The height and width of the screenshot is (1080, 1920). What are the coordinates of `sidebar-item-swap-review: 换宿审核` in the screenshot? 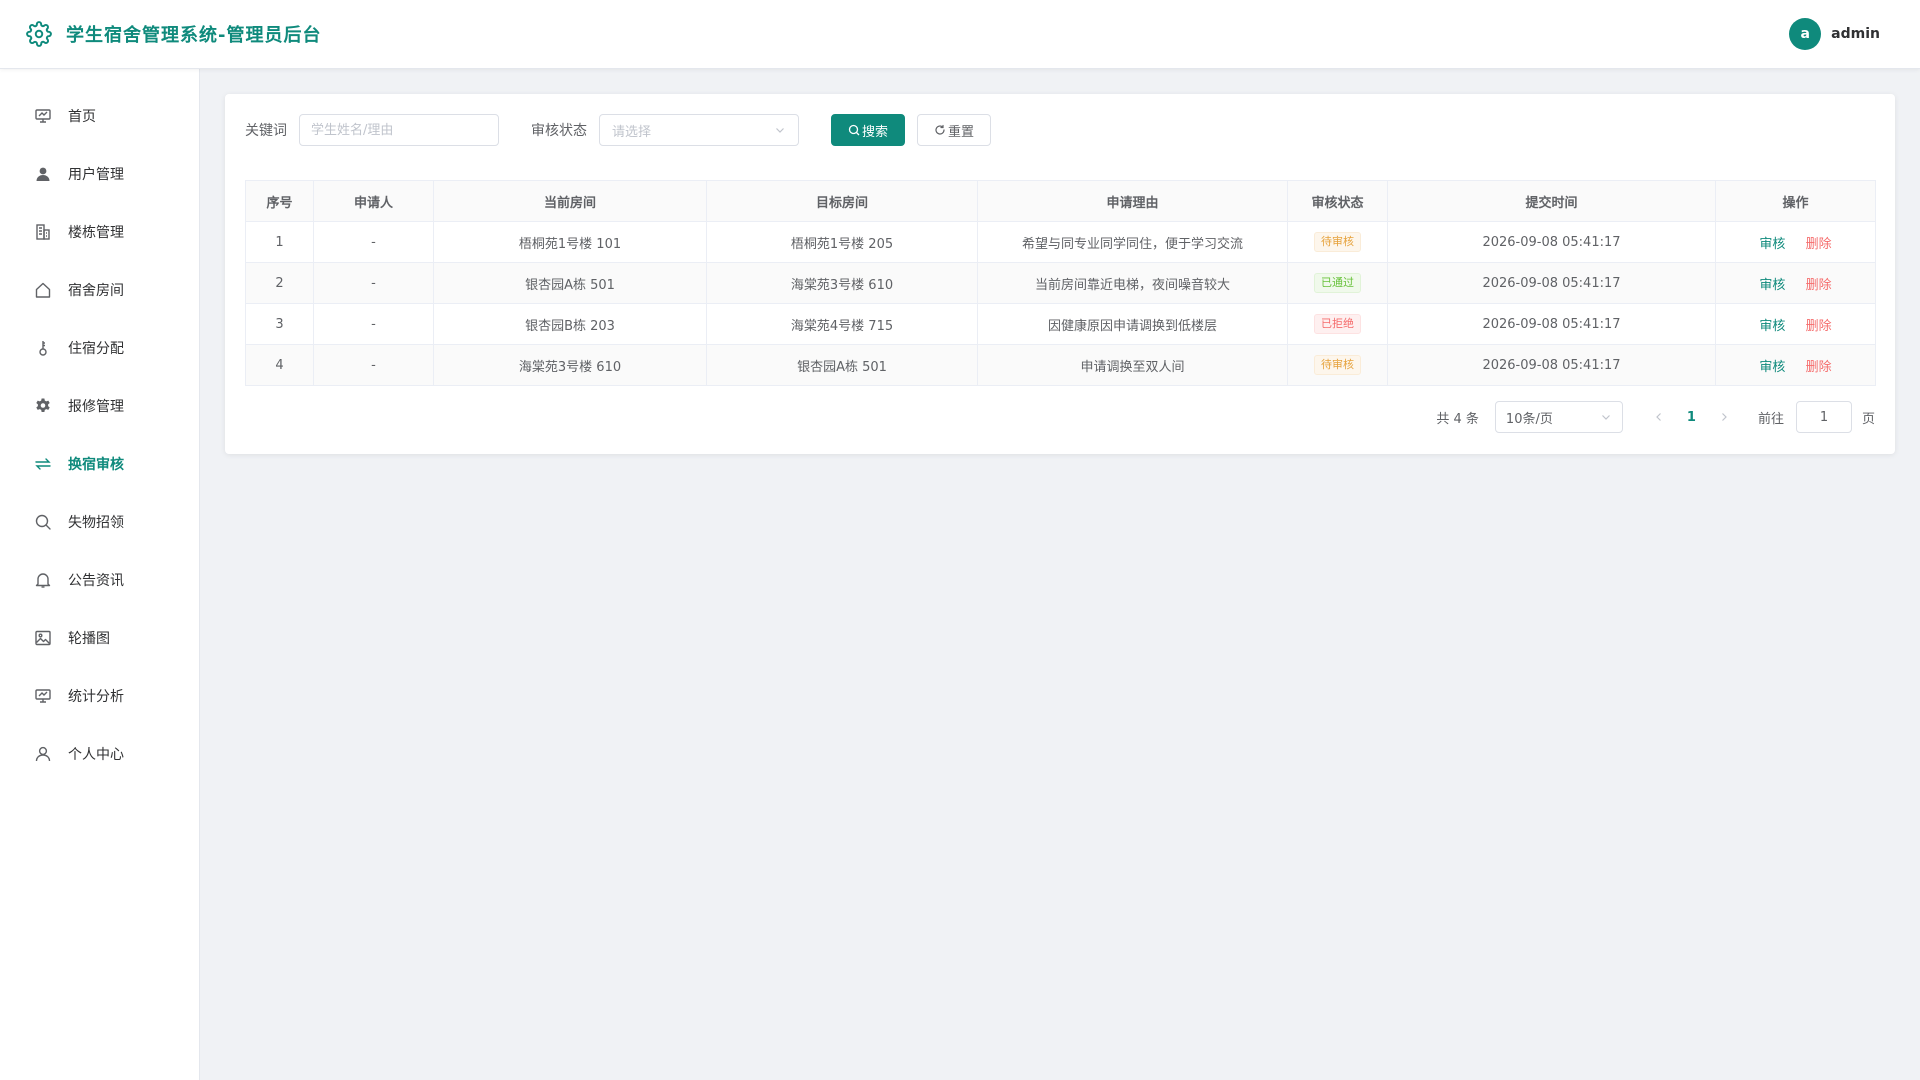 It's located at (99, 464).